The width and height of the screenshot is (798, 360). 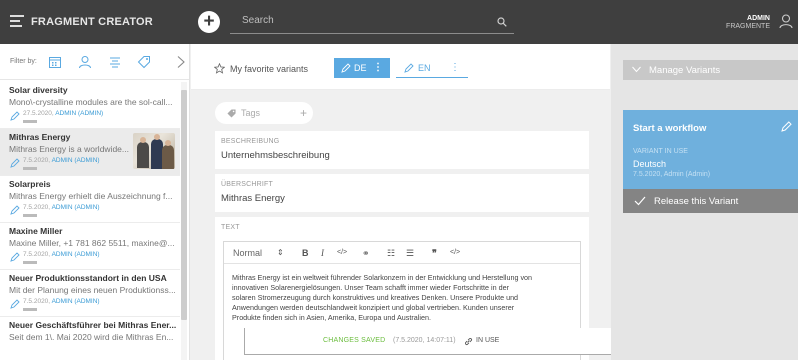 I want to click on italic-icon: I, so click(x=322, y=253).